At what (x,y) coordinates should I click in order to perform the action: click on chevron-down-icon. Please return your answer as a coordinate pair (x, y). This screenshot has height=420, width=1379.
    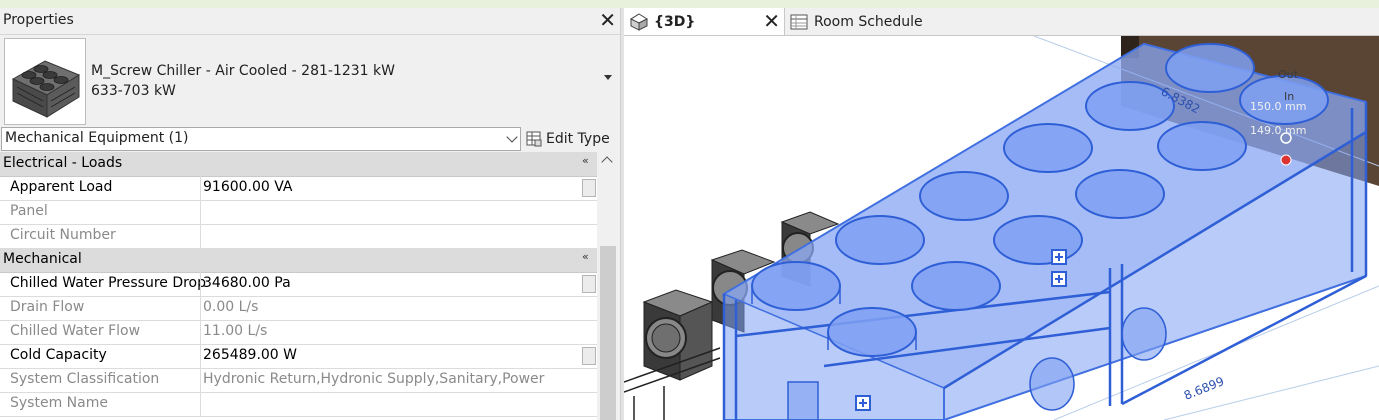
    Looking at the image, I should click on (512, 137).